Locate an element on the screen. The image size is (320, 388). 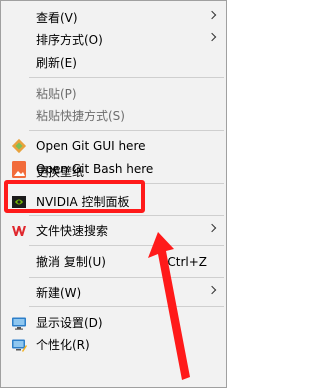
menu-item-nvidia-control-panel: NVIDIA 控制面板 is located at coordinates (113, 202).